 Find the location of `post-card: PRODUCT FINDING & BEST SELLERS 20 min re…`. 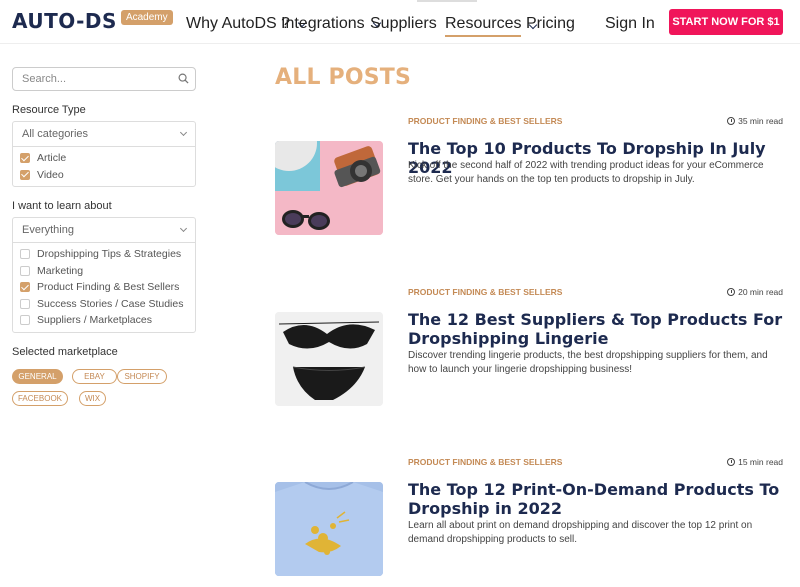

post-card: PRODUCT FINDING & BEST SELLERS 20 min re… is located at coordinates (530, 350).